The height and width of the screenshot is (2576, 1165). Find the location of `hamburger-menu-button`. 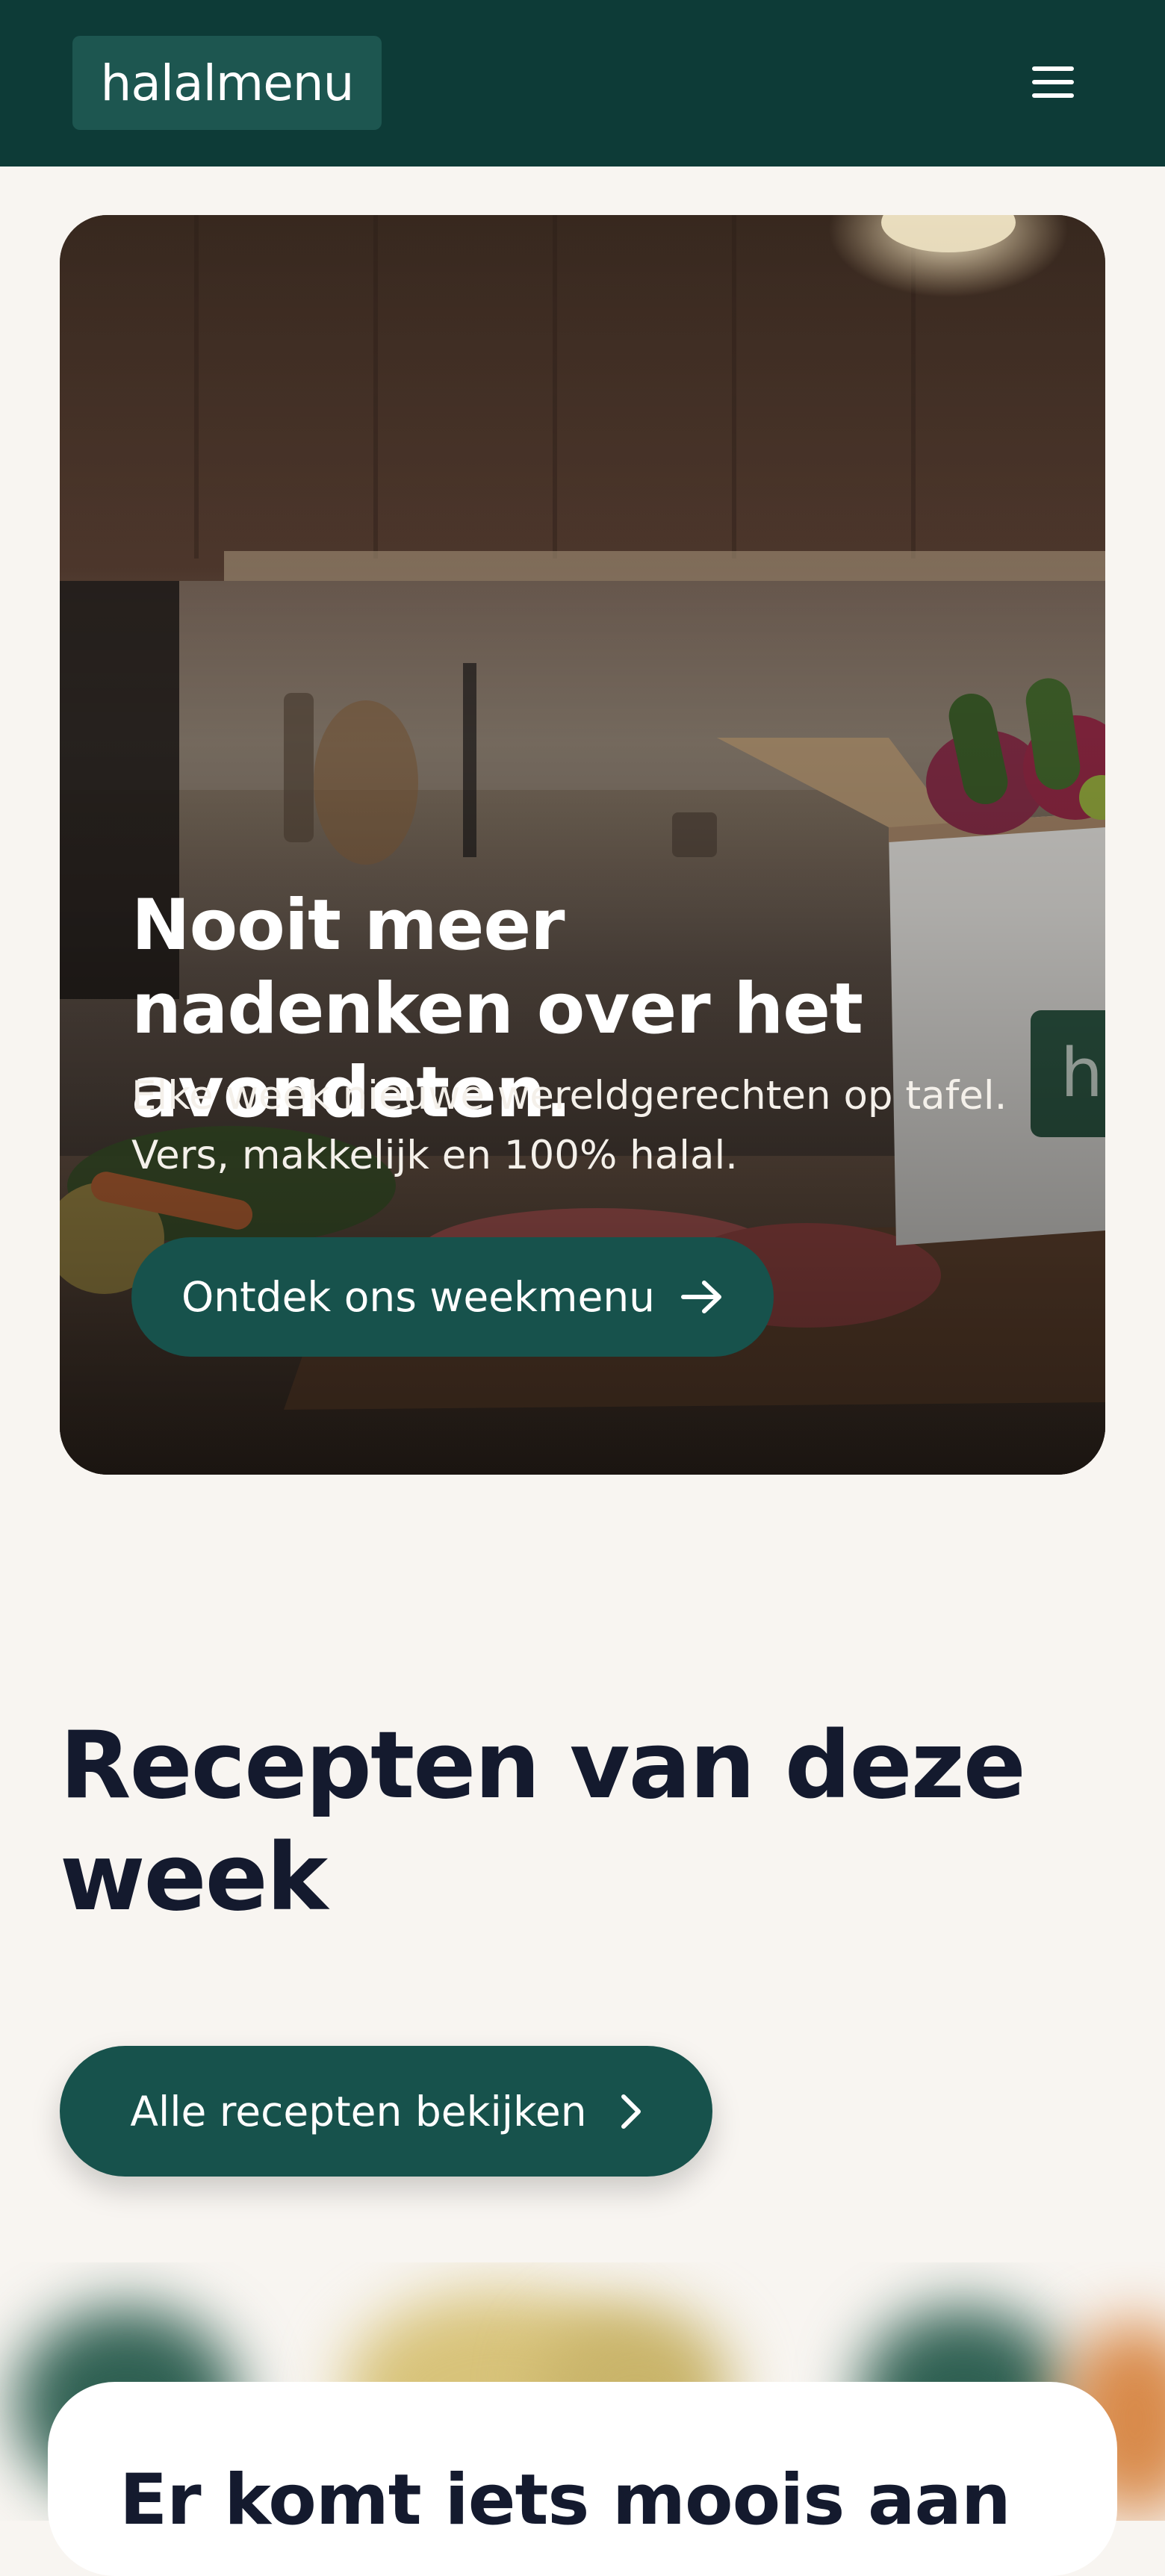

hamburger-menu-button is located at coordinates (1053, 82).